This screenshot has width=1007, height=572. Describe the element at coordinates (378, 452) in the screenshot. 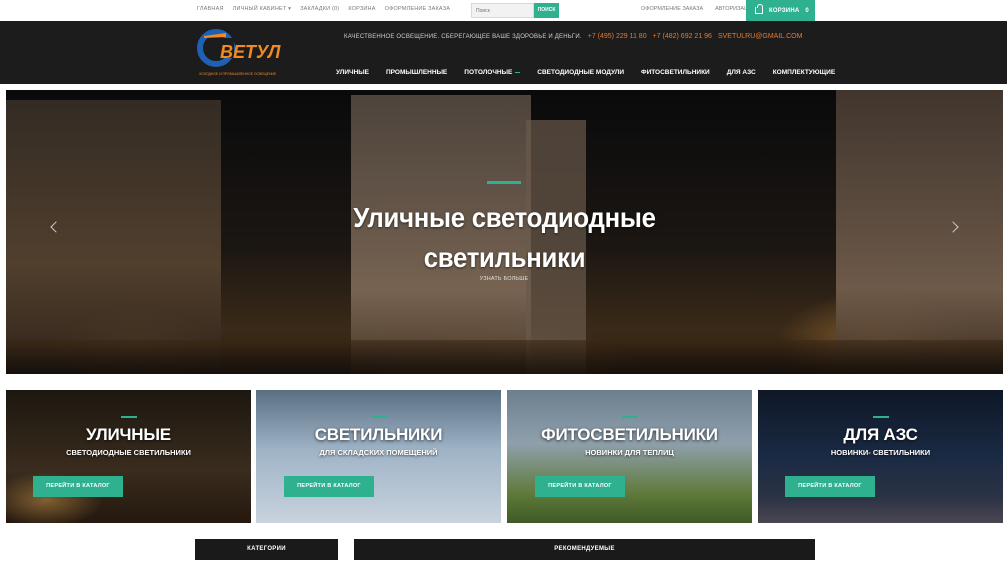

I see `tile-subtitle: ДЛЯ СКЛАДСКИХ ПОМЕЩЕНИЙ` at that location.